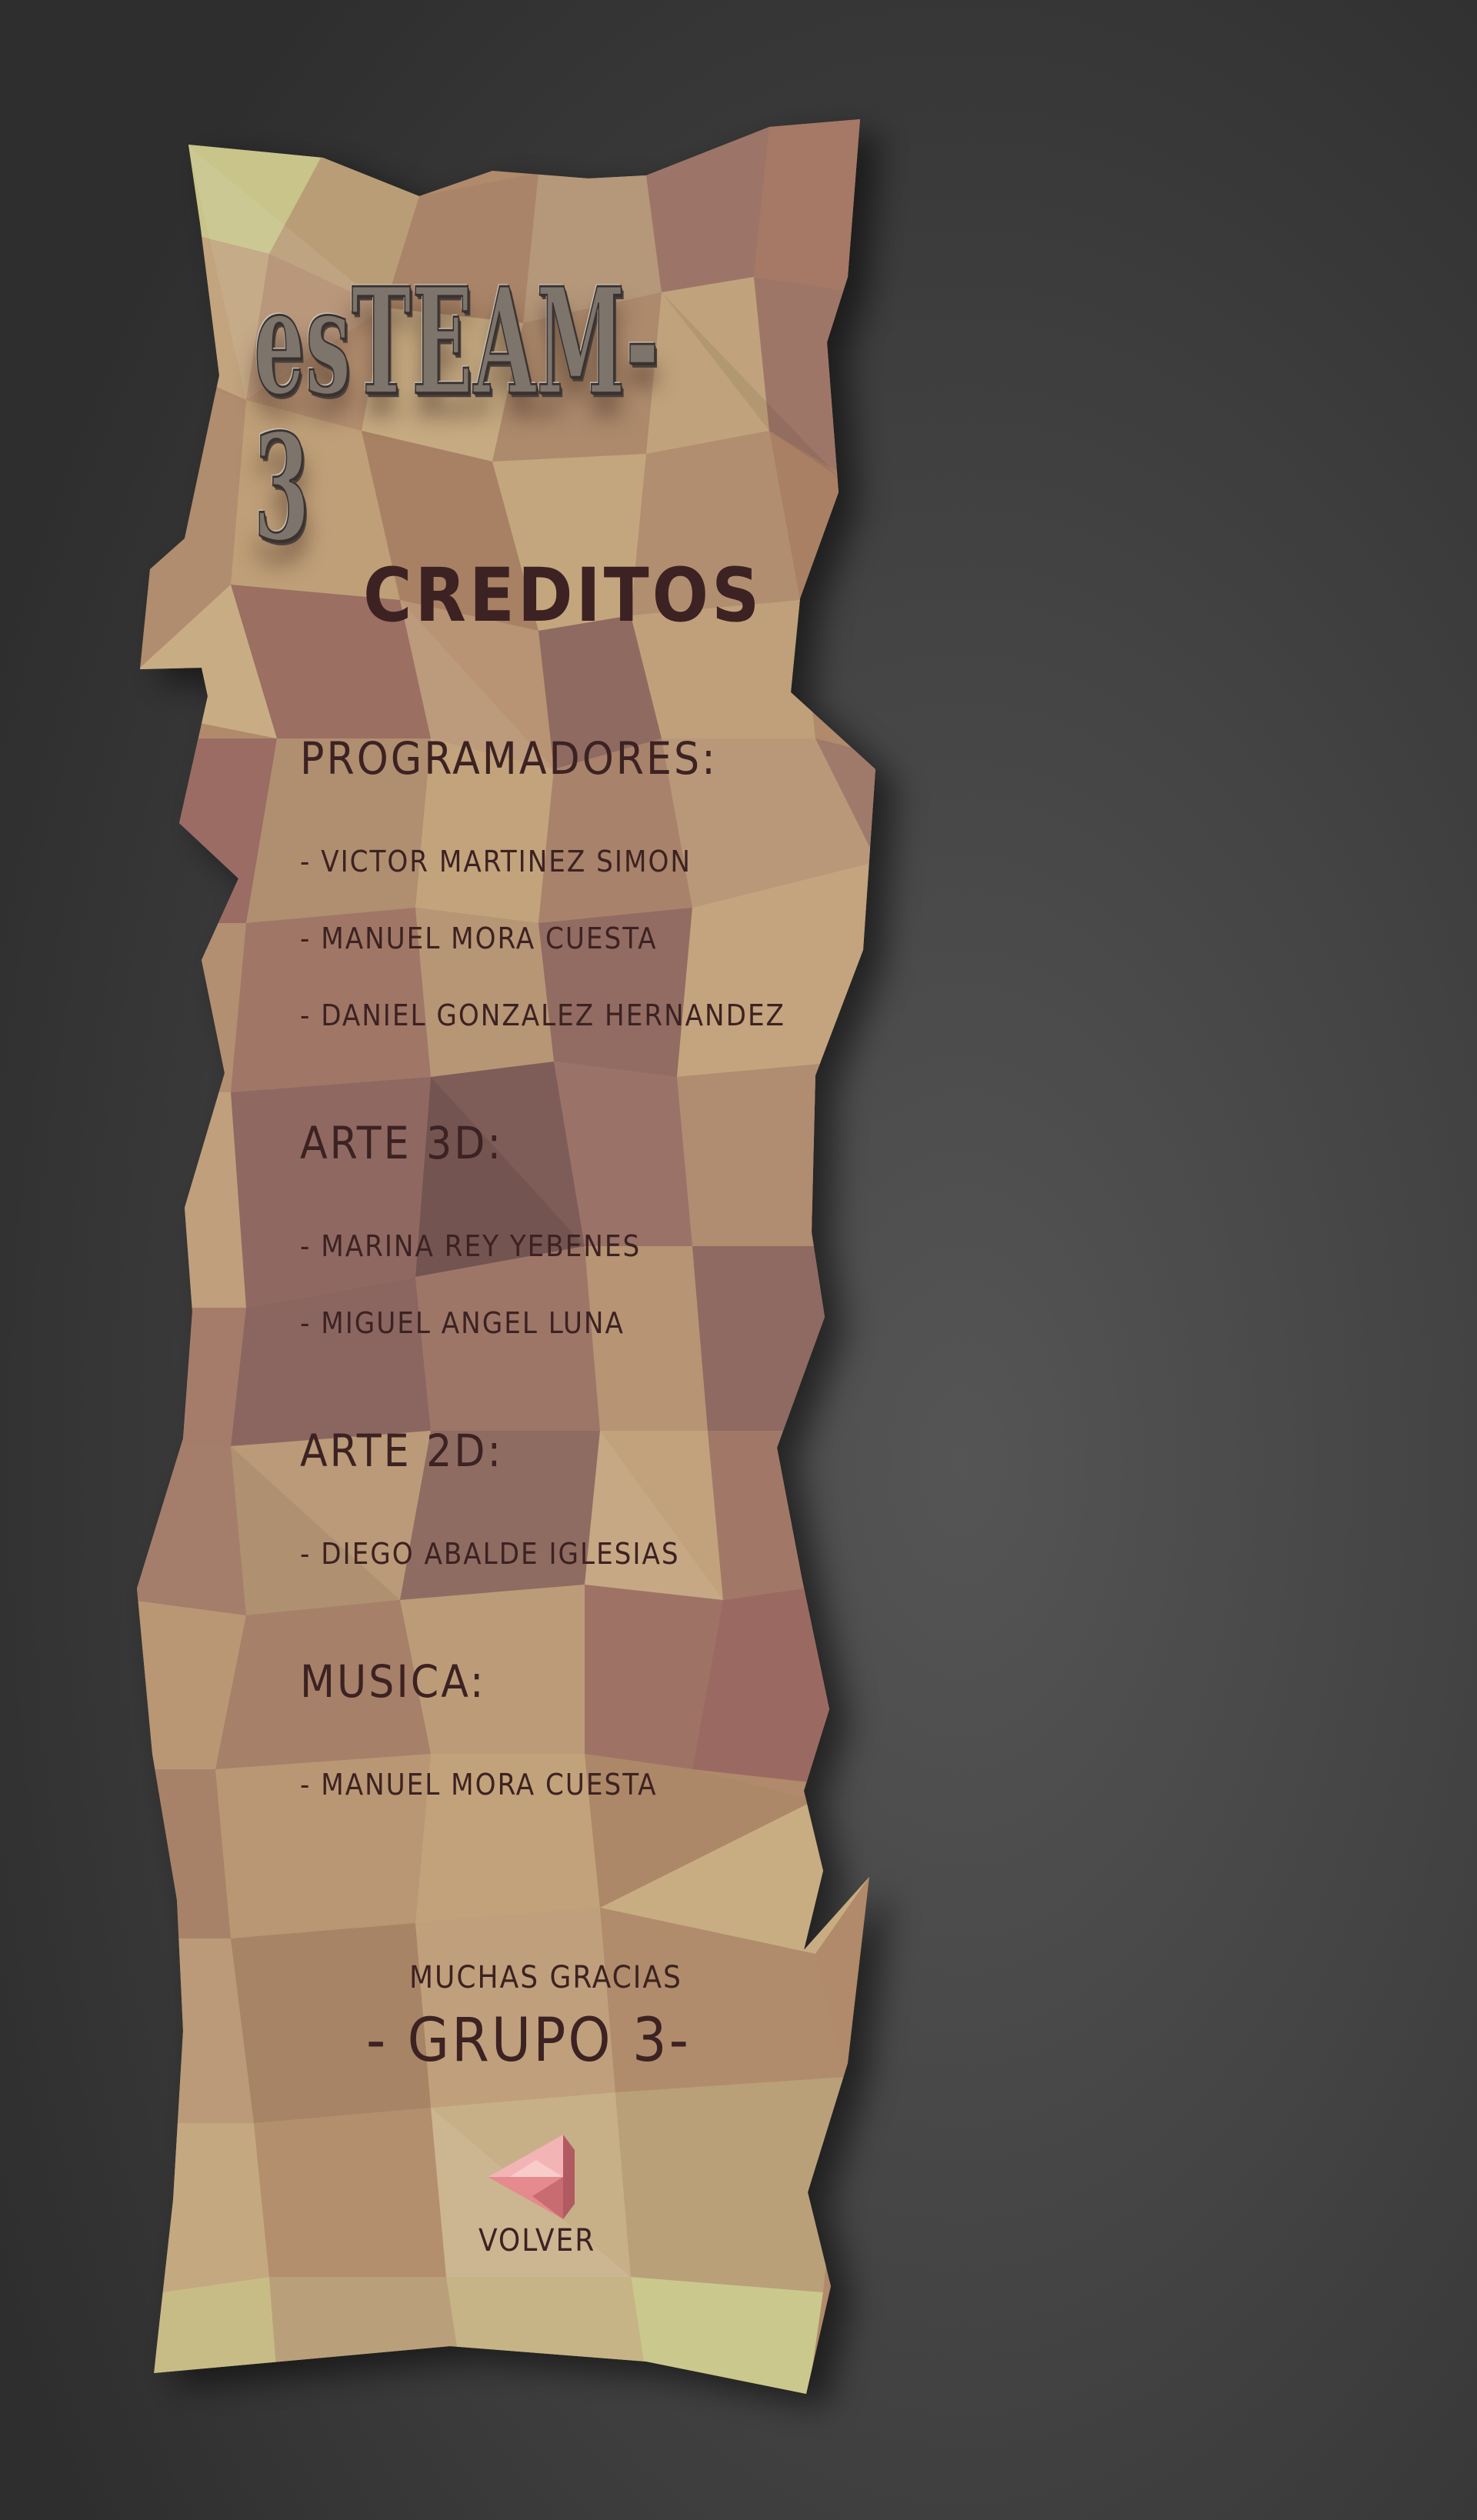  What do you see at coordinates (542, 1015) in the screenshot?
I see `credit-name: - DANIEL GONZALEZ HERNANDEZ` at bounding box center [542, 1015].